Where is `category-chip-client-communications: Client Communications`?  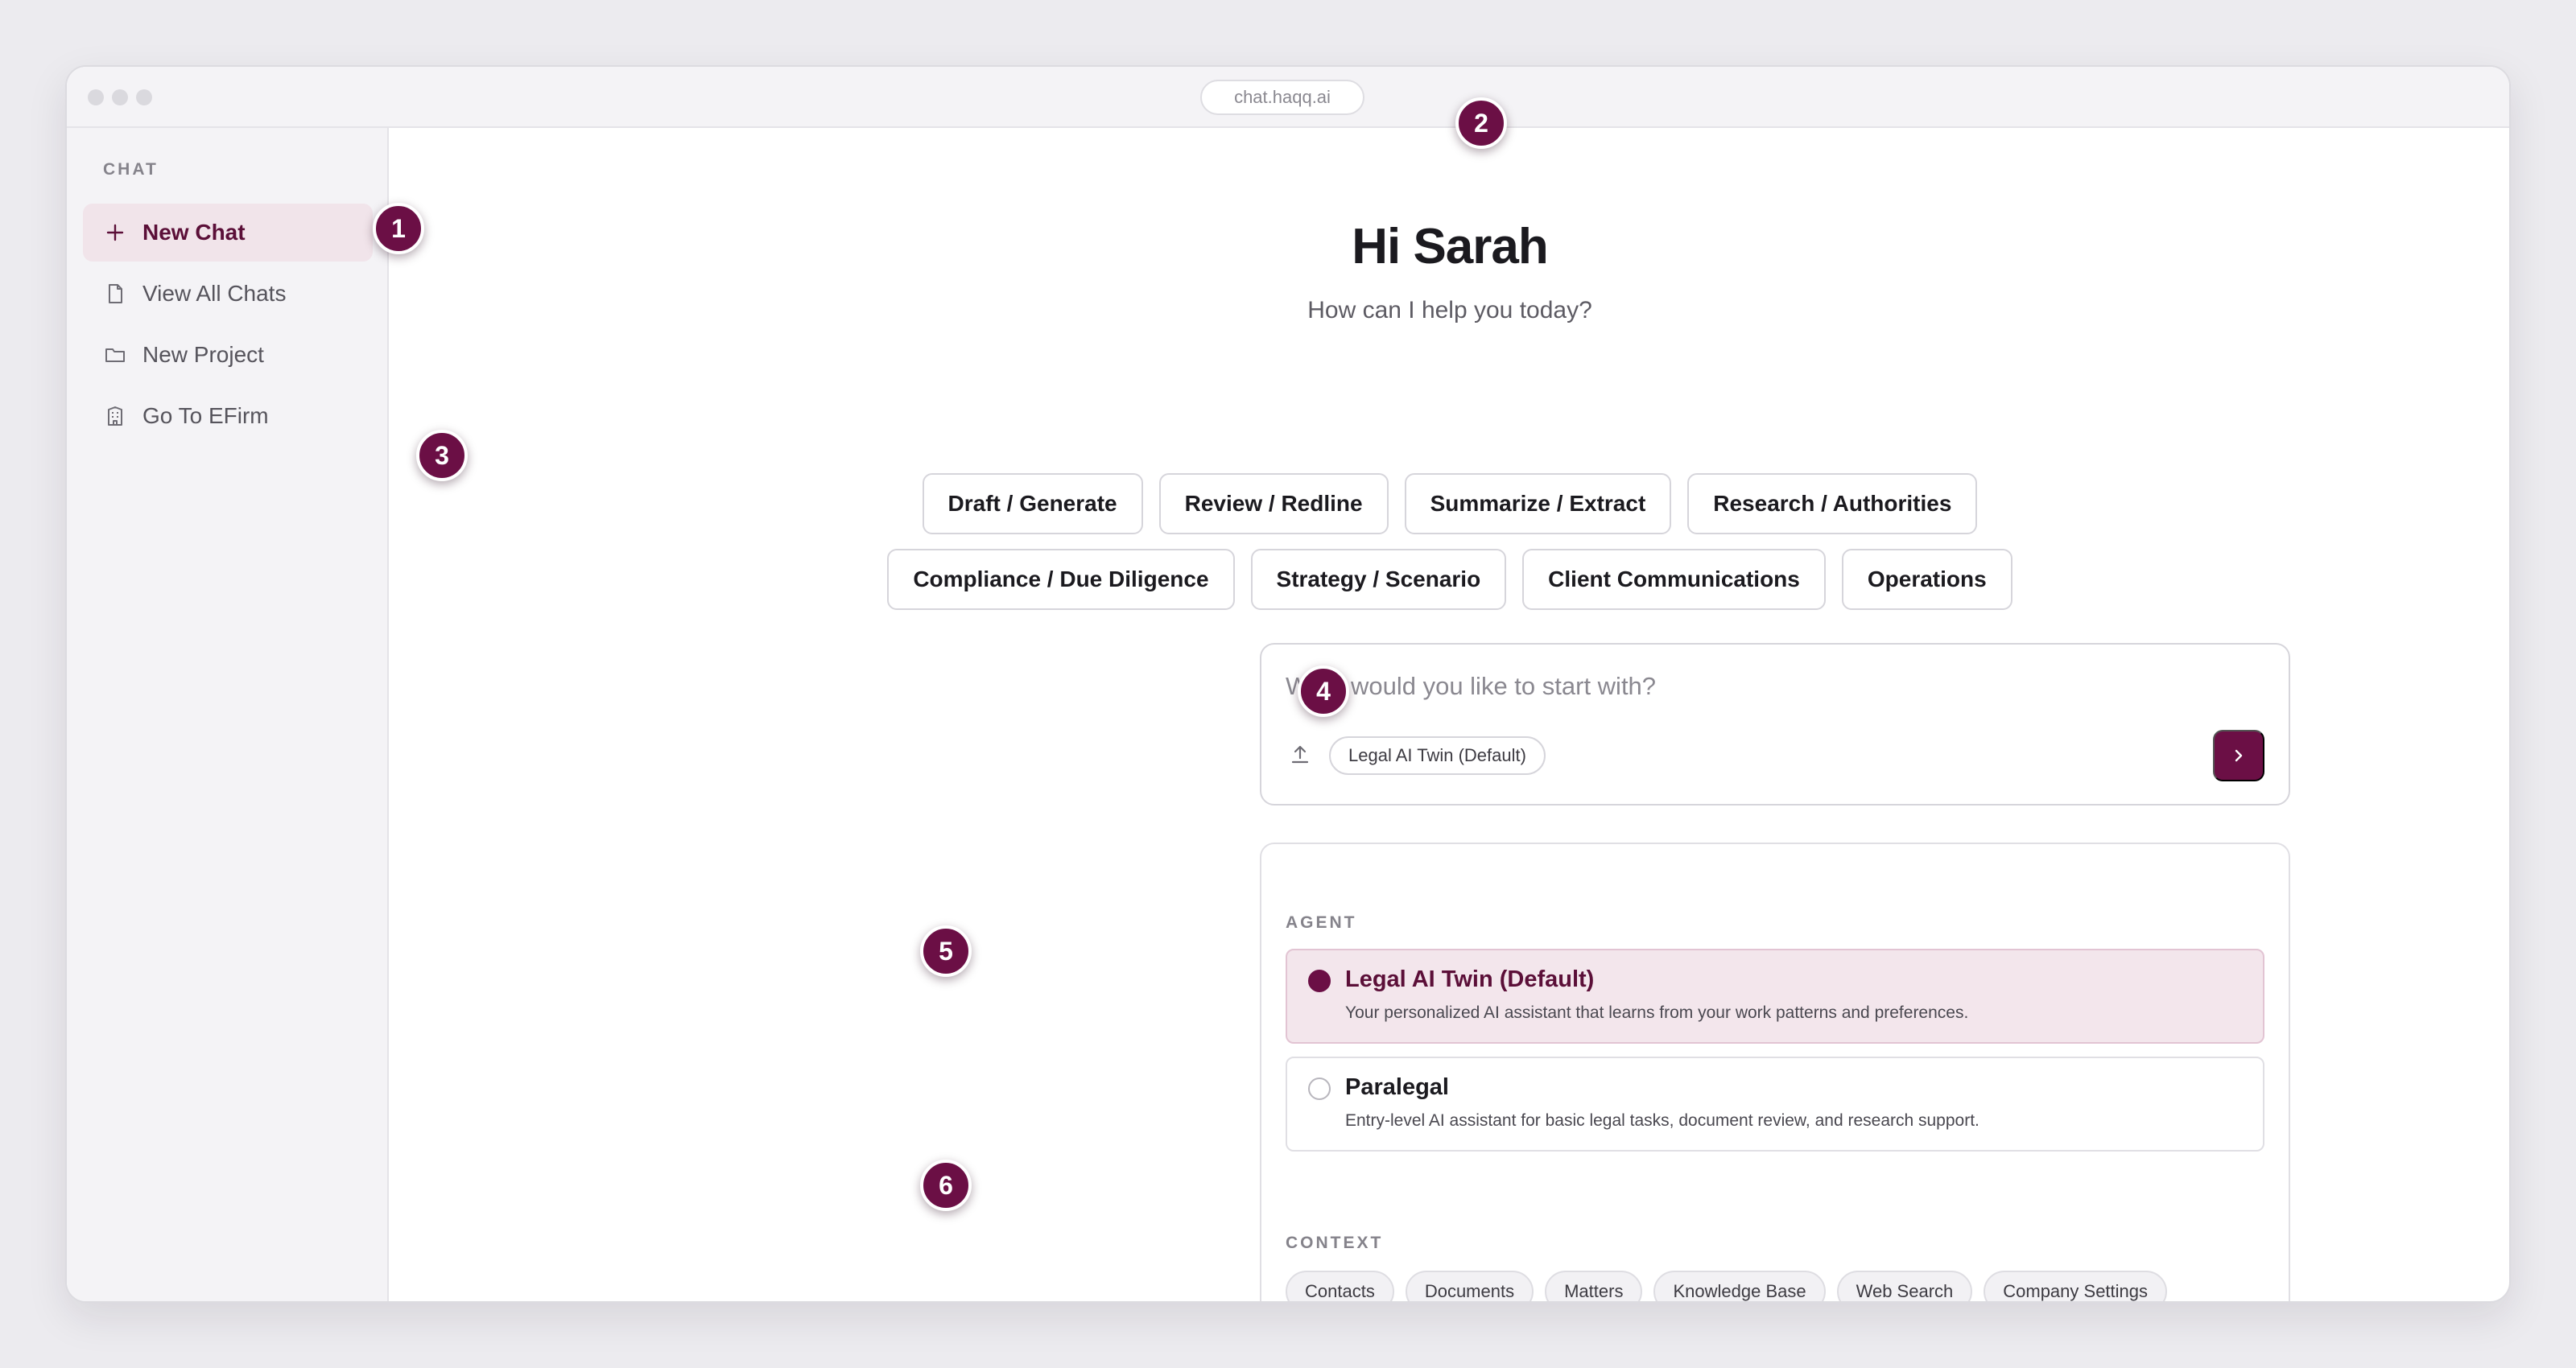
category-chip-client-communications: Client Communications is located at coordinates (1674, 579).